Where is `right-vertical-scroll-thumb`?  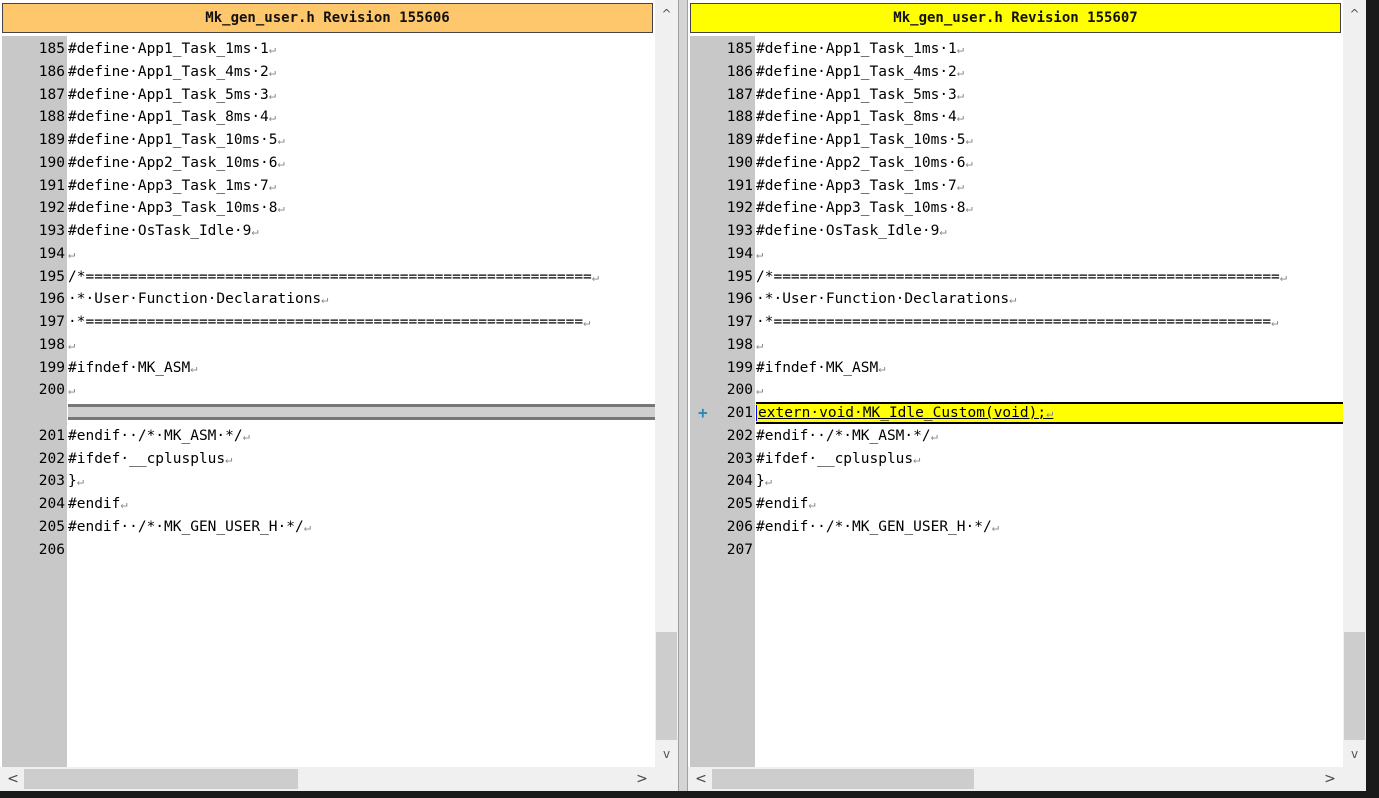 right-vertical-scroll-thumb is located at coordinates (1354, 686).